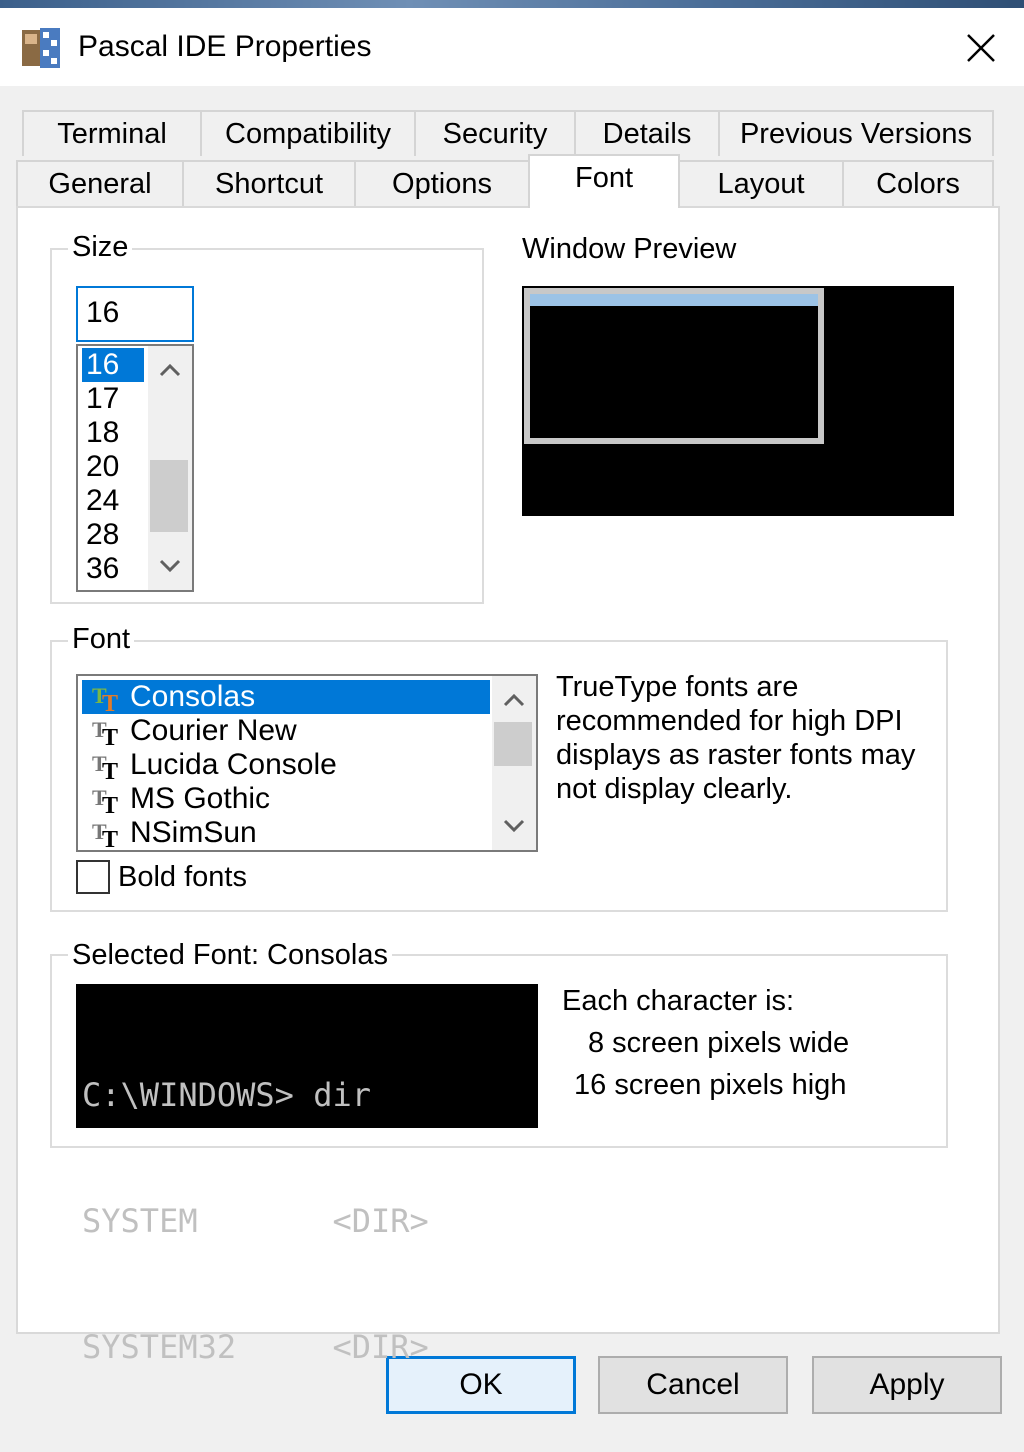 This screenshot has height=1452, width=1024. I want to click on font-option-consolas: T T Consolas, so click(286, 697).